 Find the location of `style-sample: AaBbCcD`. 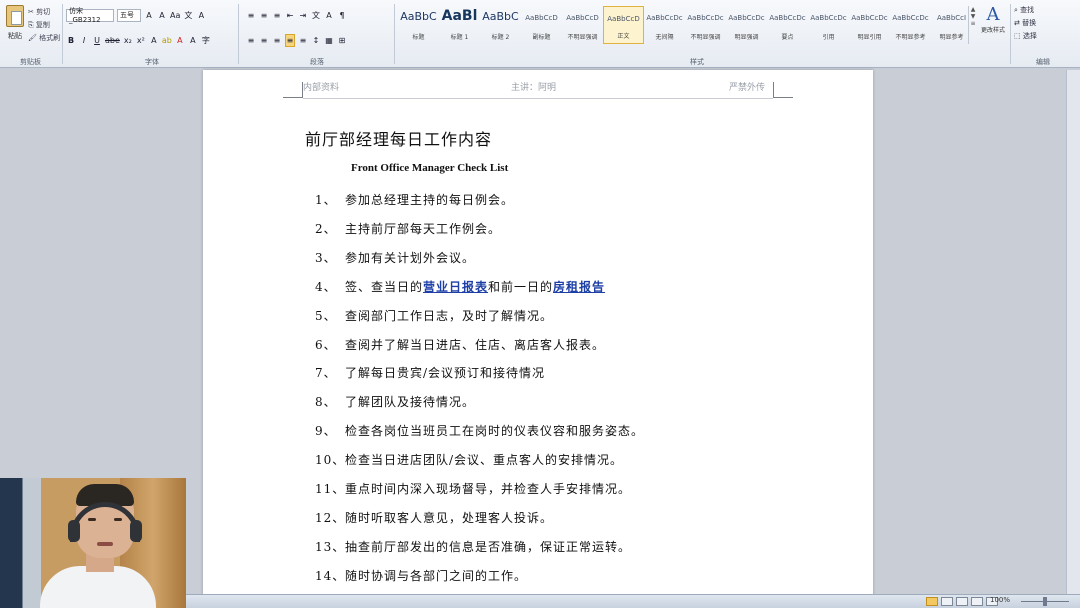

style-sample: AaBbCcD is located at coordinates (582, 18).